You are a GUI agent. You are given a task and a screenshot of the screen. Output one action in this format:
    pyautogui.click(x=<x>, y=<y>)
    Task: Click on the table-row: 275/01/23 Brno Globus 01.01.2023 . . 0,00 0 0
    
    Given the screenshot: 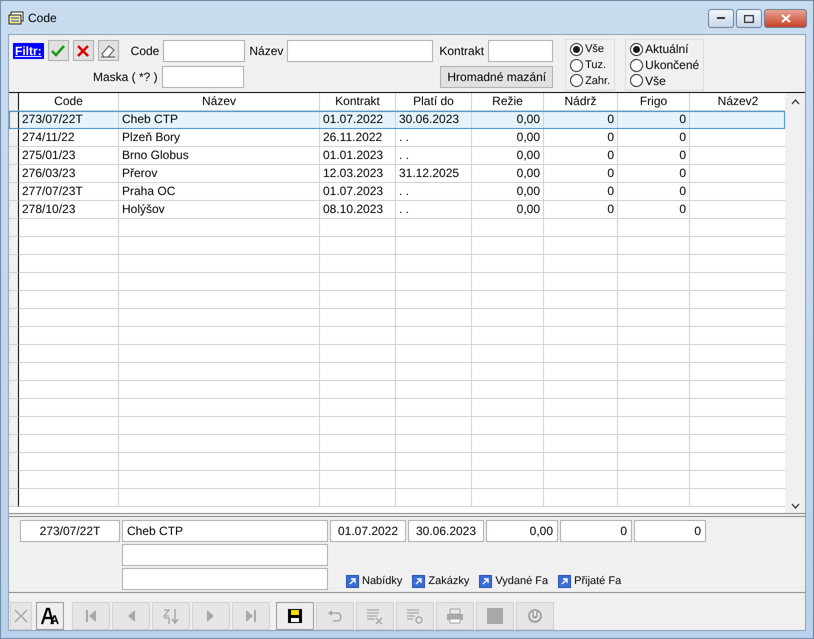 What is the action you would take?
    pyautogui.click(x=397, y=156)
    